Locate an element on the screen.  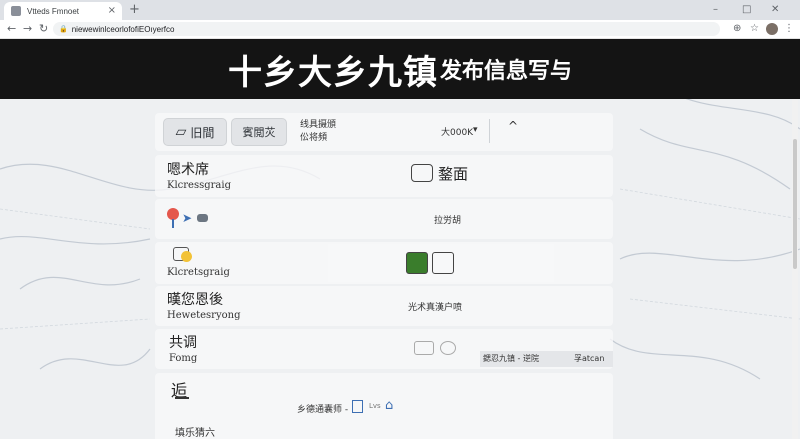
browser-tab: Vtteds Fmnoet × is located at coordinates (63, 11).